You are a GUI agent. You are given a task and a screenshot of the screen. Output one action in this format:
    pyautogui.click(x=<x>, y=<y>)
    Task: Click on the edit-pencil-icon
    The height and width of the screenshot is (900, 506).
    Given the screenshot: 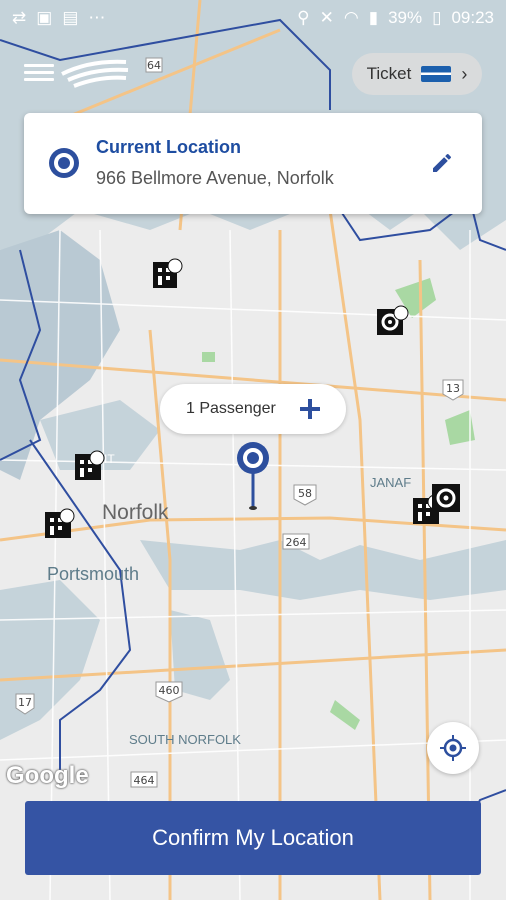 What is the action you would take?
    pyautogui.click(x=442, y=163)
    